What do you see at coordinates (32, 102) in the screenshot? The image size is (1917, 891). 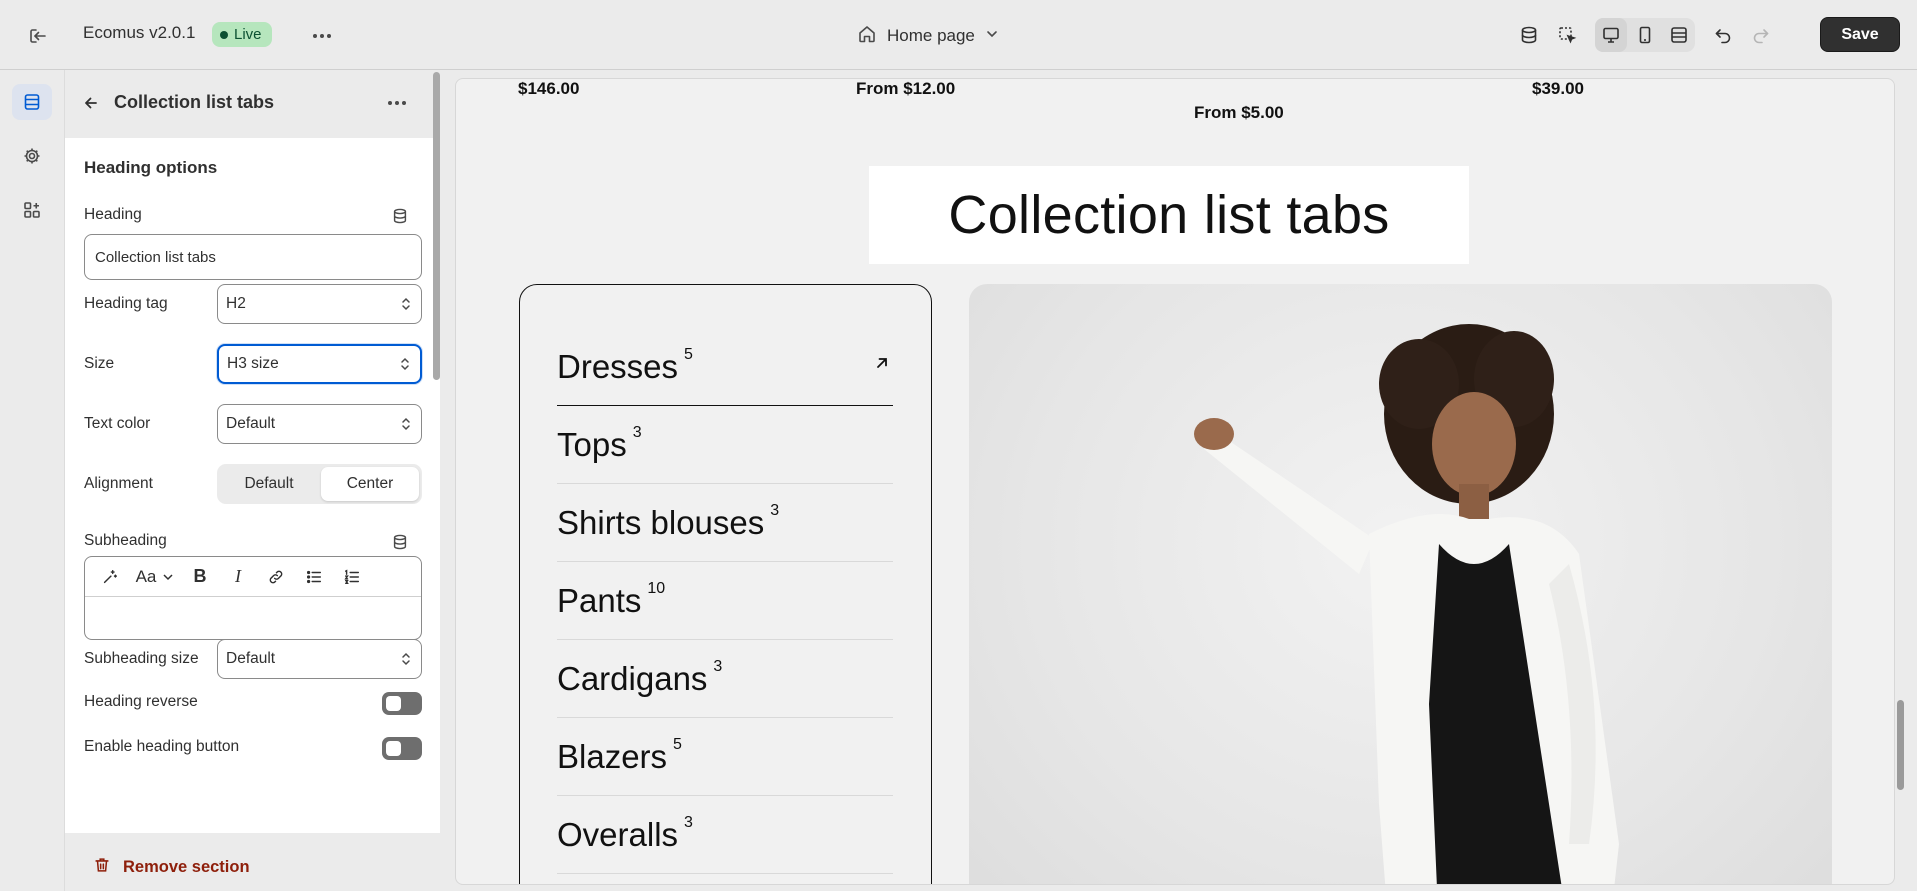 I see `sections-icon` at bounding box center [32, 102].